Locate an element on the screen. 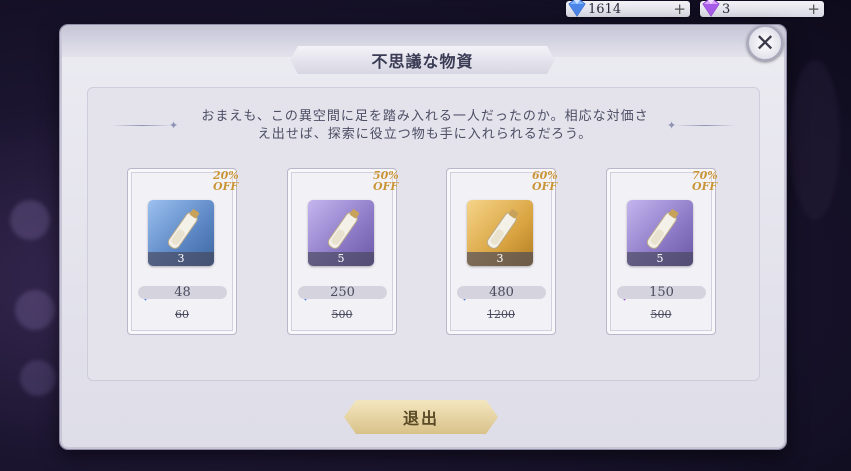  currency-purple: 3 + is located at coordinates (762, 9).